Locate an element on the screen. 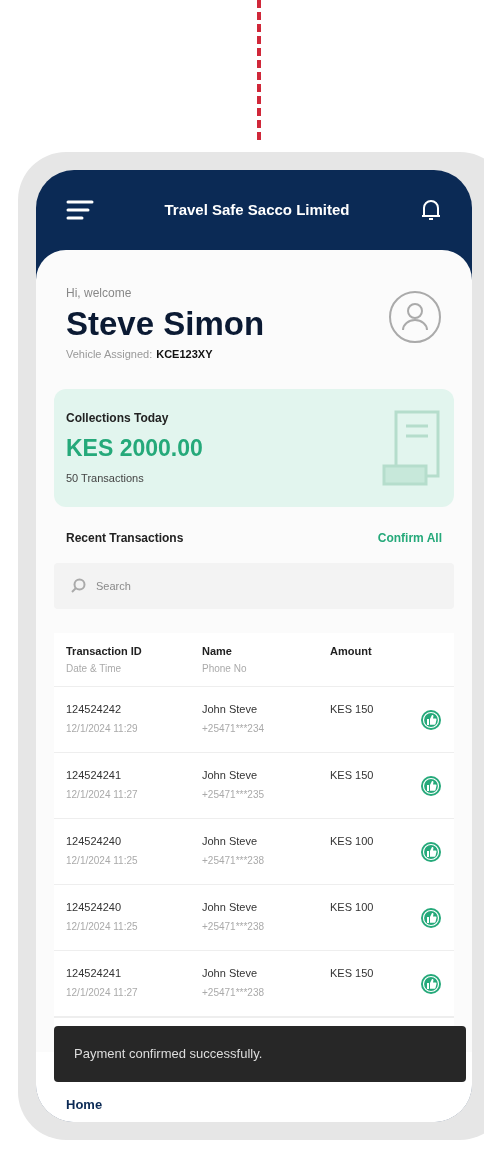 The height and width of the screenshot is (1154, 484). search-icon is located at coordinates (78, 585).